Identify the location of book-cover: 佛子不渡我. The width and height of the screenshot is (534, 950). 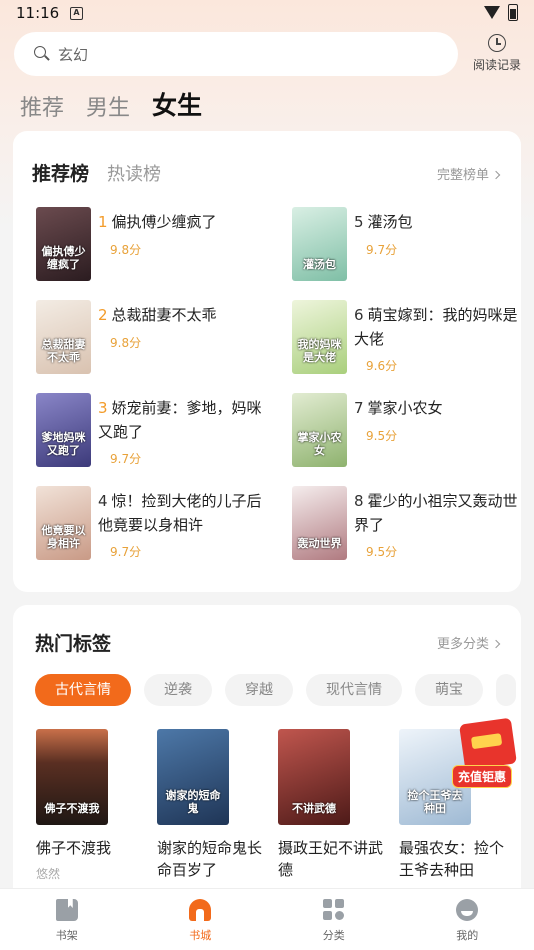
(72, 777).